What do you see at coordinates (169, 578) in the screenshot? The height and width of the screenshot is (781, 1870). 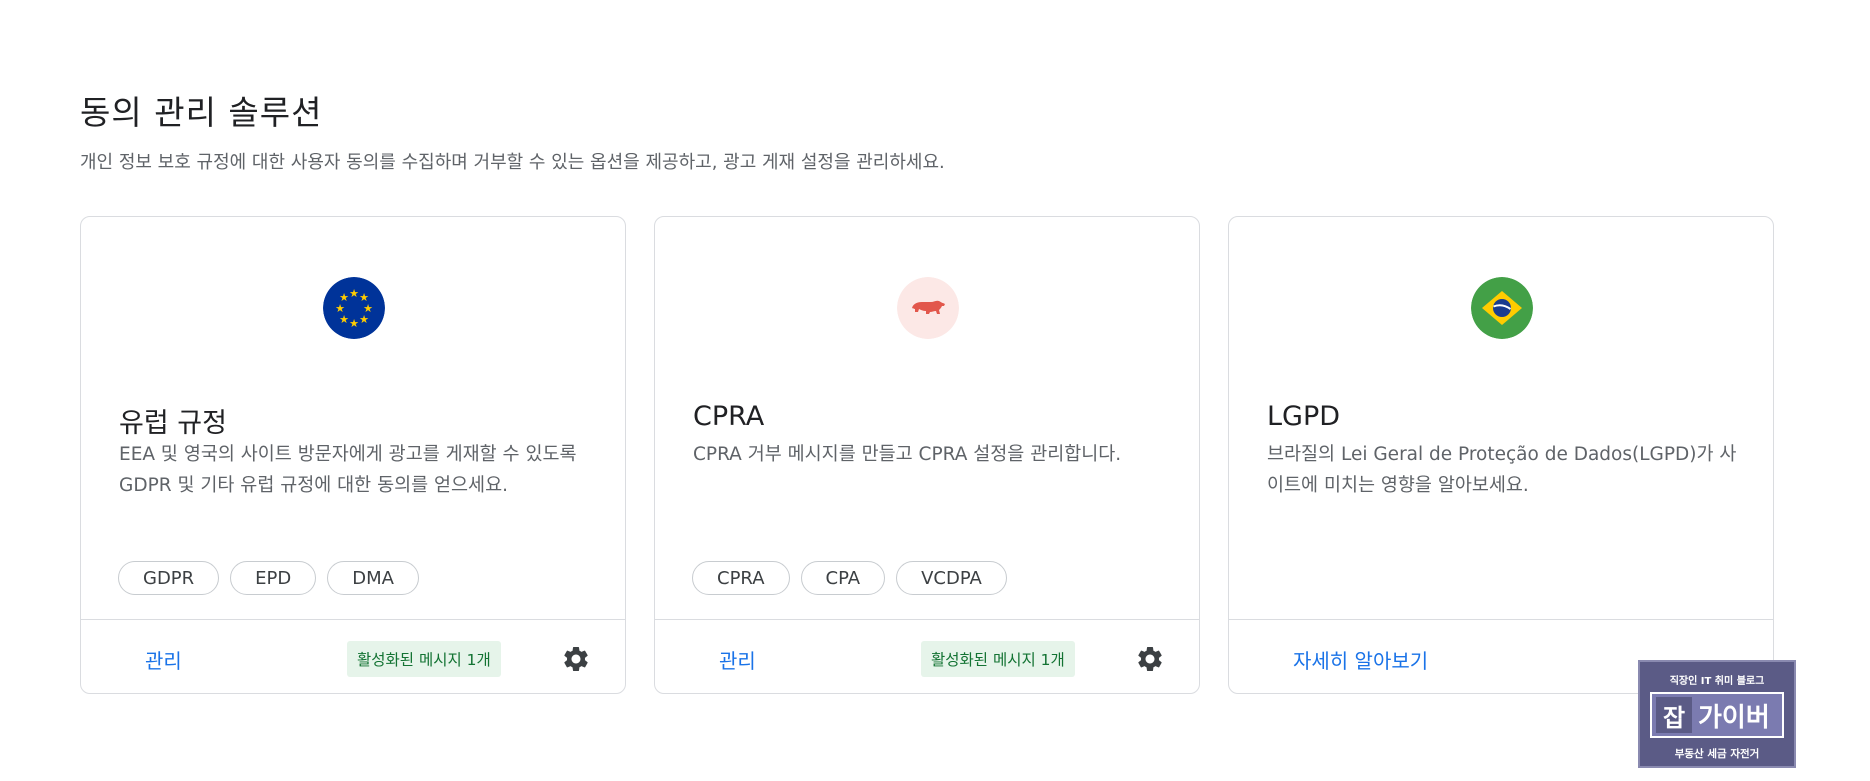 I see `chip-gdpr: GDPR` at bounding box center [169, 578].